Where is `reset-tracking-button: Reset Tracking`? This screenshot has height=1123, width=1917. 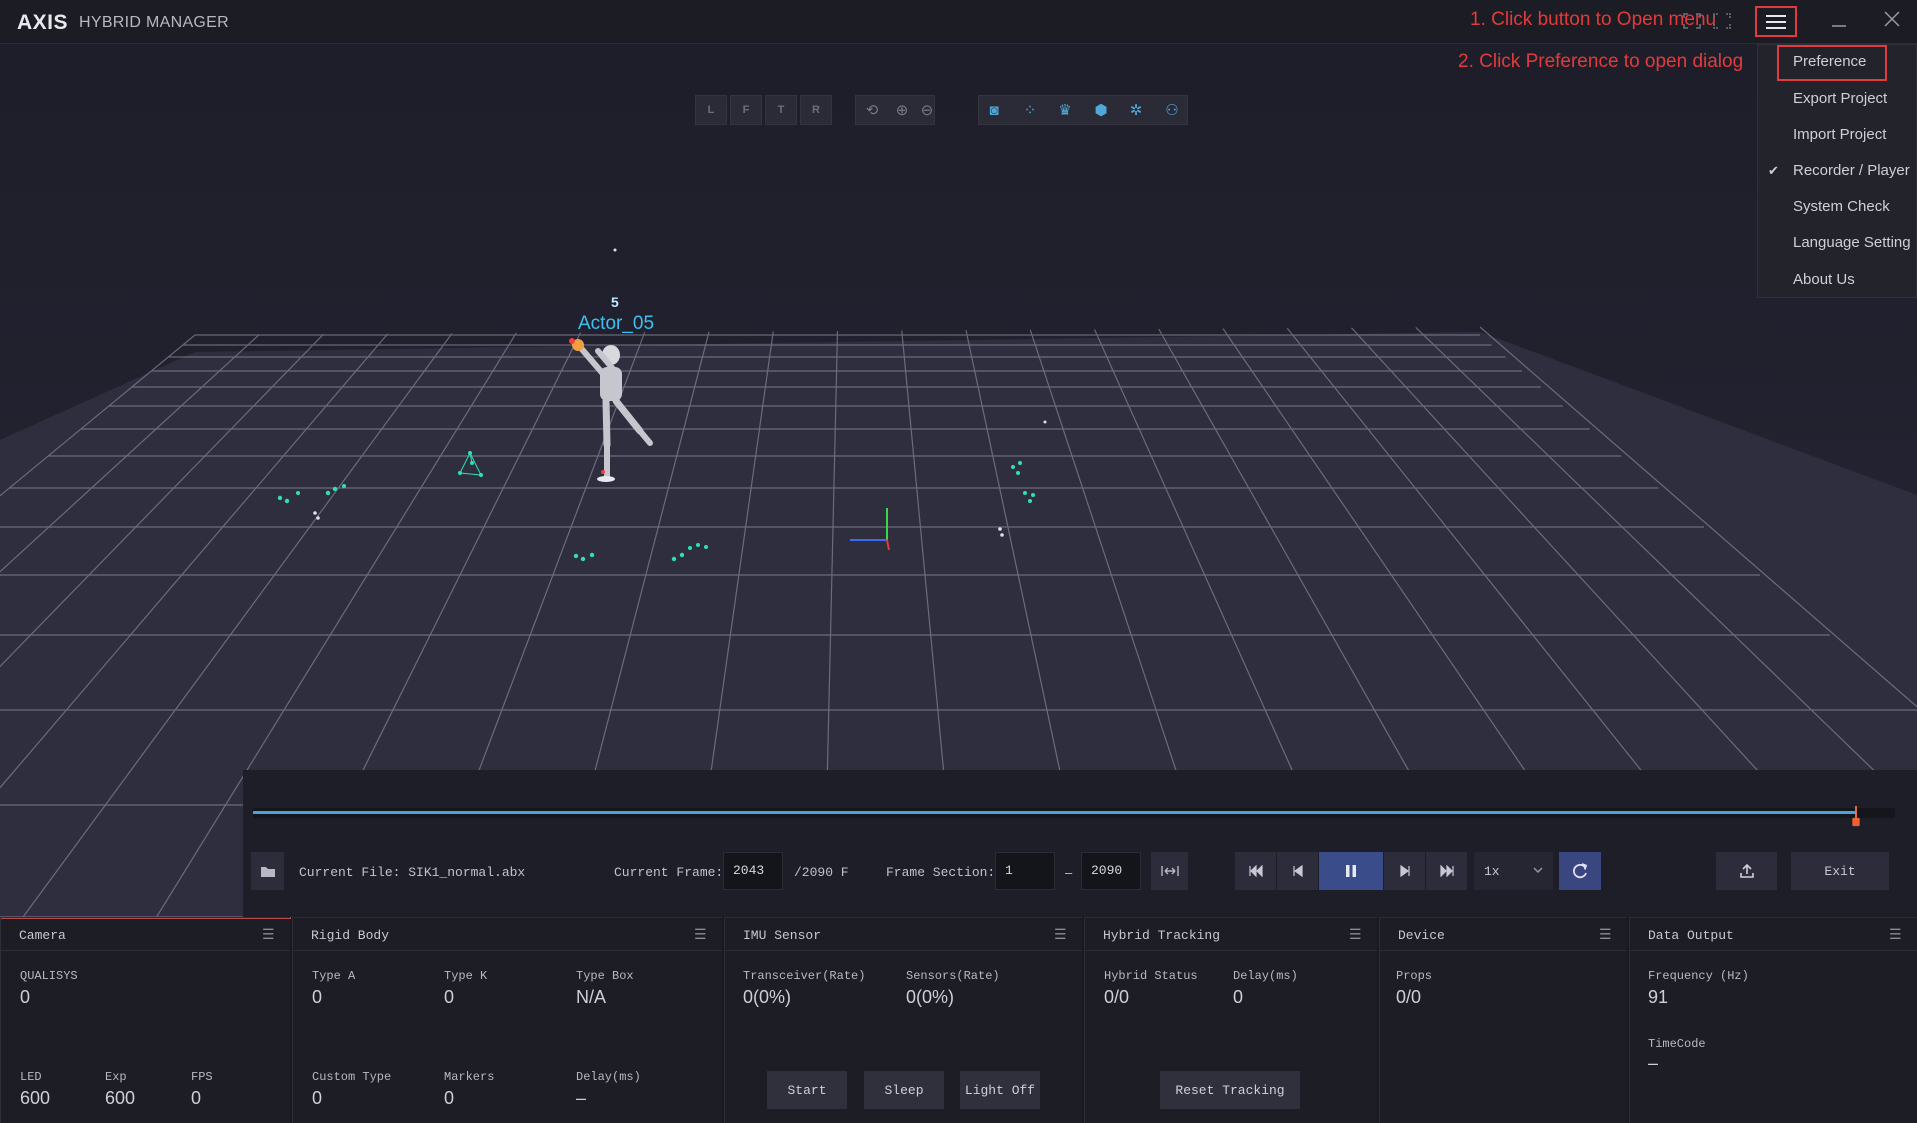
reset-tracking-button: Reset Tracking is located at coordinates (1230, 1090).